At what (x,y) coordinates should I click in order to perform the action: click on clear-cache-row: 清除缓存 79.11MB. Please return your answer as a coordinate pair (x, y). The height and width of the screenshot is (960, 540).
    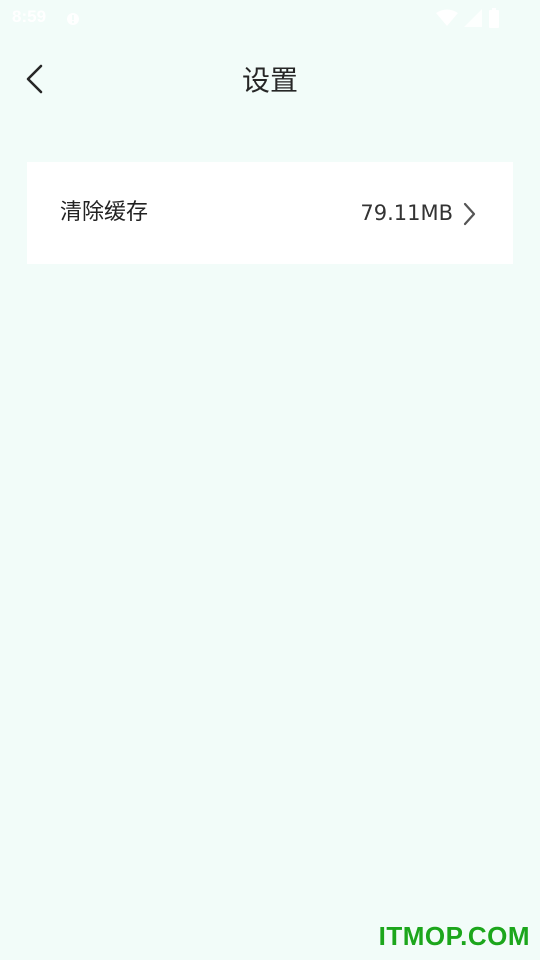
    Looking at the image, I should click on (270, 213).